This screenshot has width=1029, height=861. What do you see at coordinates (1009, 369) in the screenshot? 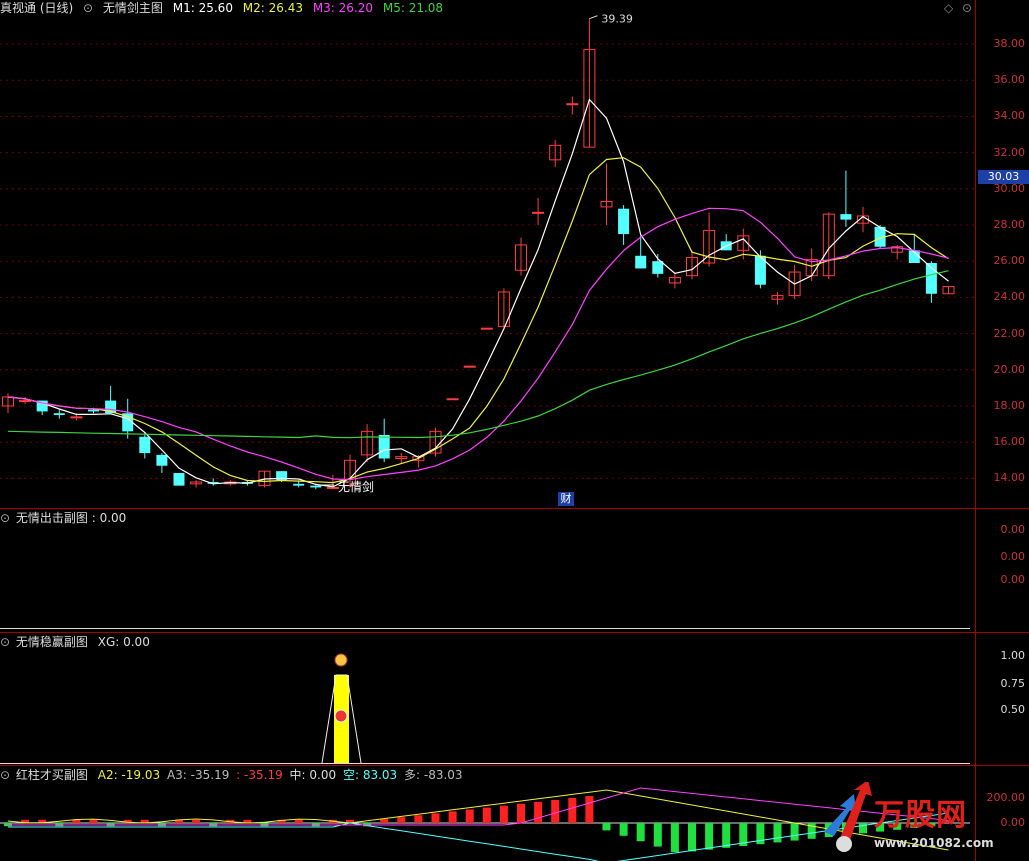
I see `price-tick: 20.00` at bounding box center [1009, 369].